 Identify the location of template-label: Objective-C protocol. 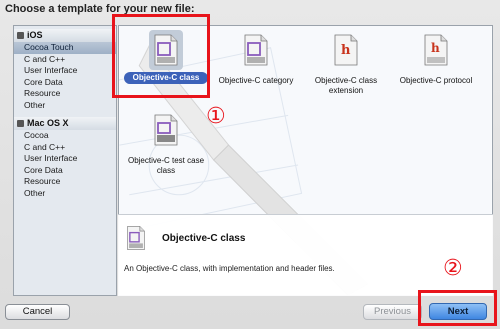
(436, 80).